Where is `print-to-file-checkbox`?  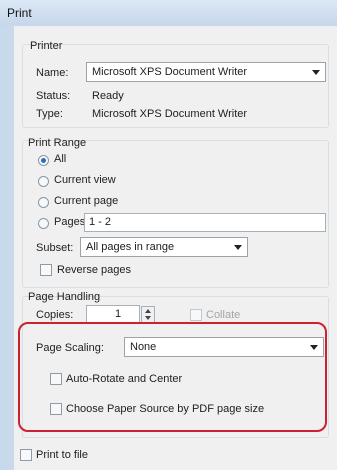
print-to-file-checkbox is located at coordinates (26, 455).